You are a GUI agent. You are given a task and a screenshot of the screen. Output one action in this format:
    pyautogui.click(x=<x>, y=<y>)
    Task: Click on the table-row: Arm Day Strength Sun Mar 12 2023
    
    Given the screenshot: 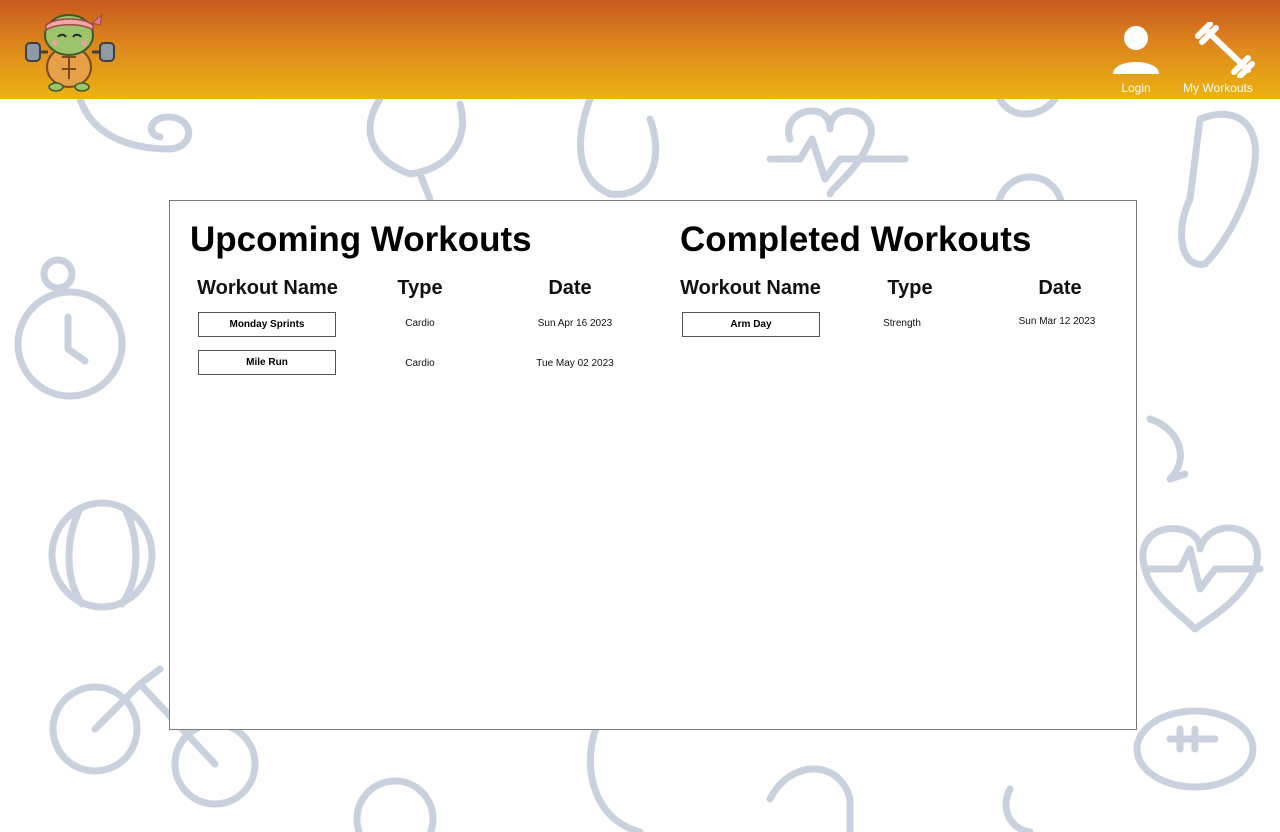 What is the action you would take?
    pyautogui.click(x=910, y=326)
    